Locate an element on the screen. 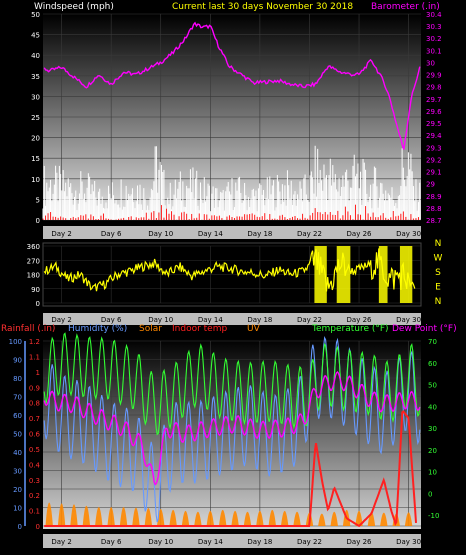  rain-axis-tick: 0.1 is located at coordinates (34, 512).